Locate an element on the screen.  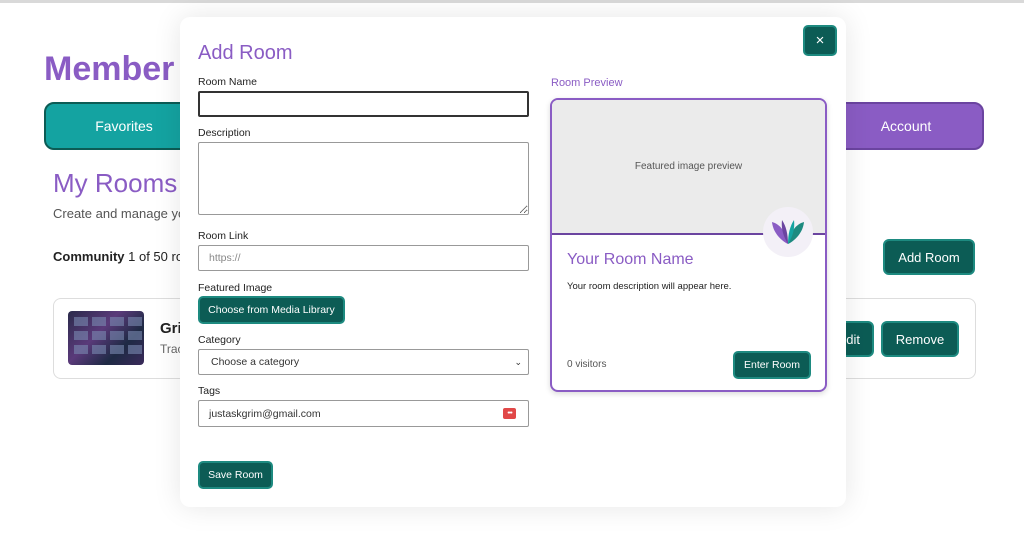
my-rooms-subtitle: Create and manage yo is located at coordinates (119, 213).